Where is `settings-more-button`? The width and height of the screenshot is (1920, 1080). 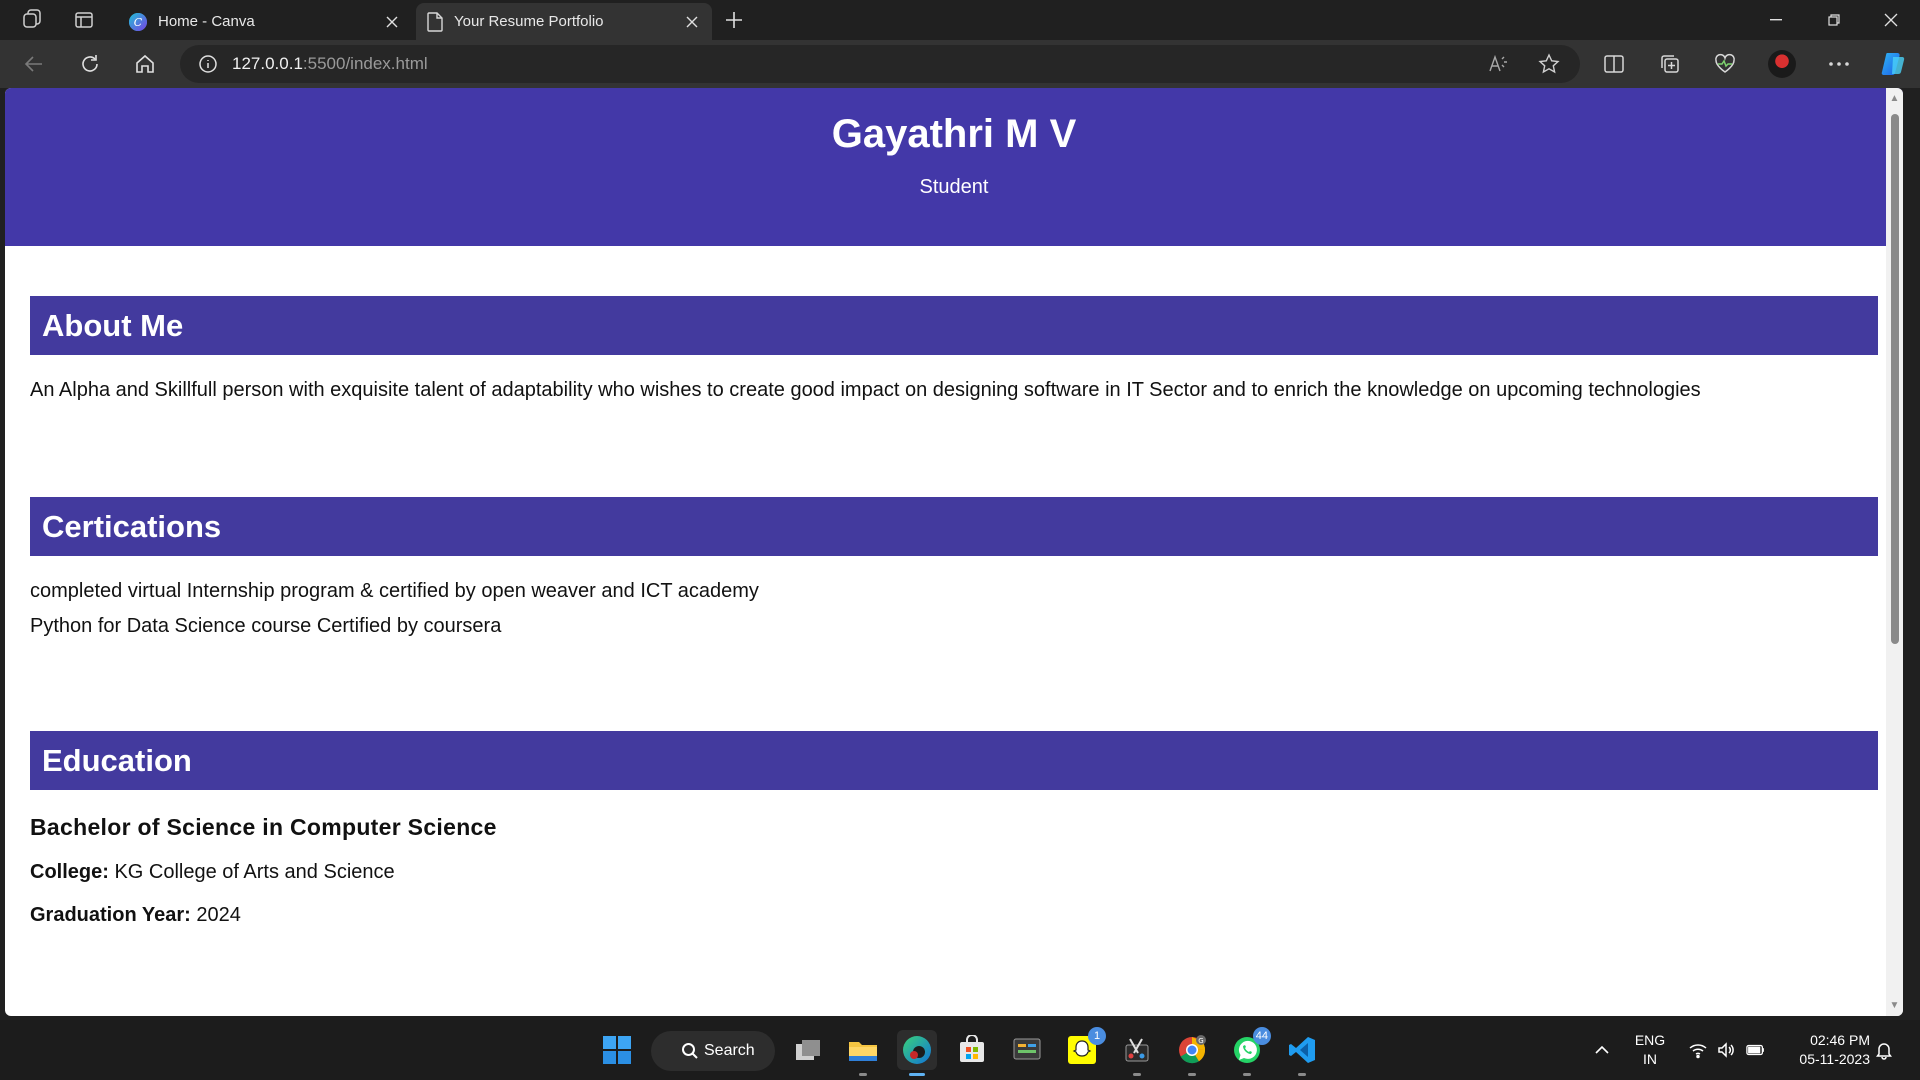
settings-more-button is located at coordinates (1839, 64).